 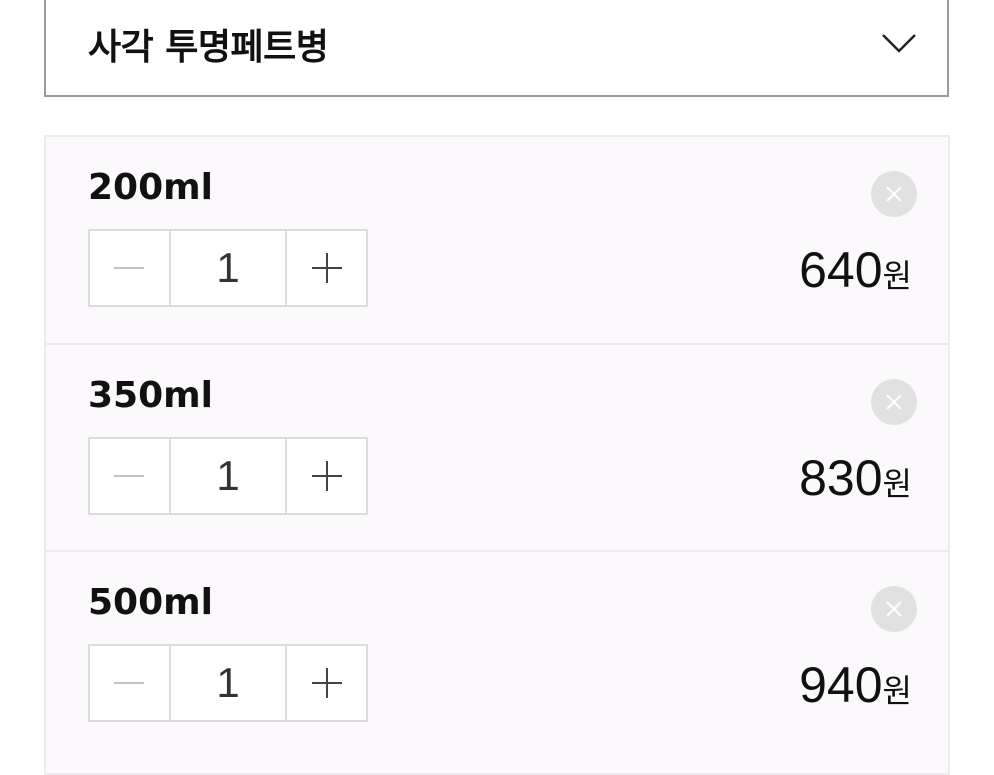 I want to click on price-amount: 830, so click(x=841, y=478).